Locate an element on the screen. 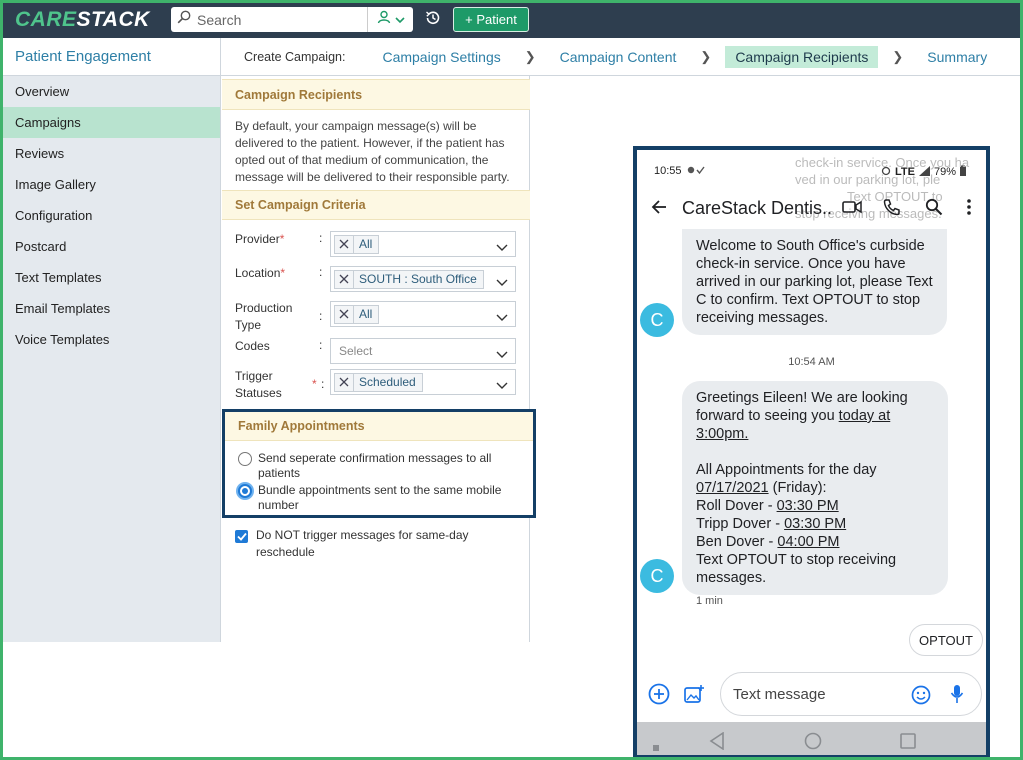 This screenshot has width=1023, height=760. production-type-row: Production Type : All is located at coordinates (376, 318).